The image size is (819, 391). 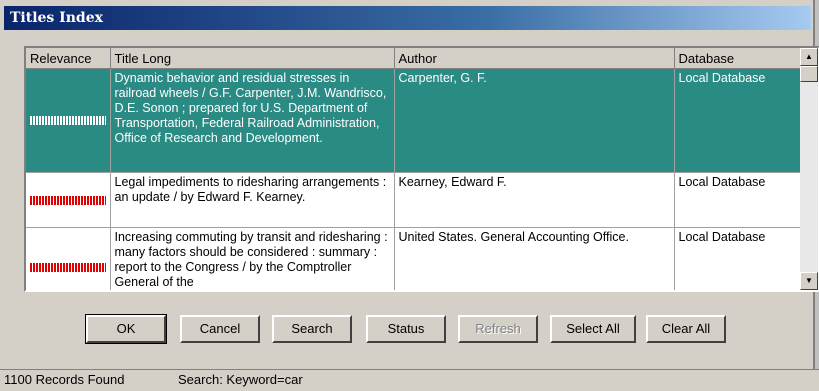 What do you see at coordinates (686, 329) in the screenshot?
I see `clear-all-button: Clear All` at bounding box center [686, 329].